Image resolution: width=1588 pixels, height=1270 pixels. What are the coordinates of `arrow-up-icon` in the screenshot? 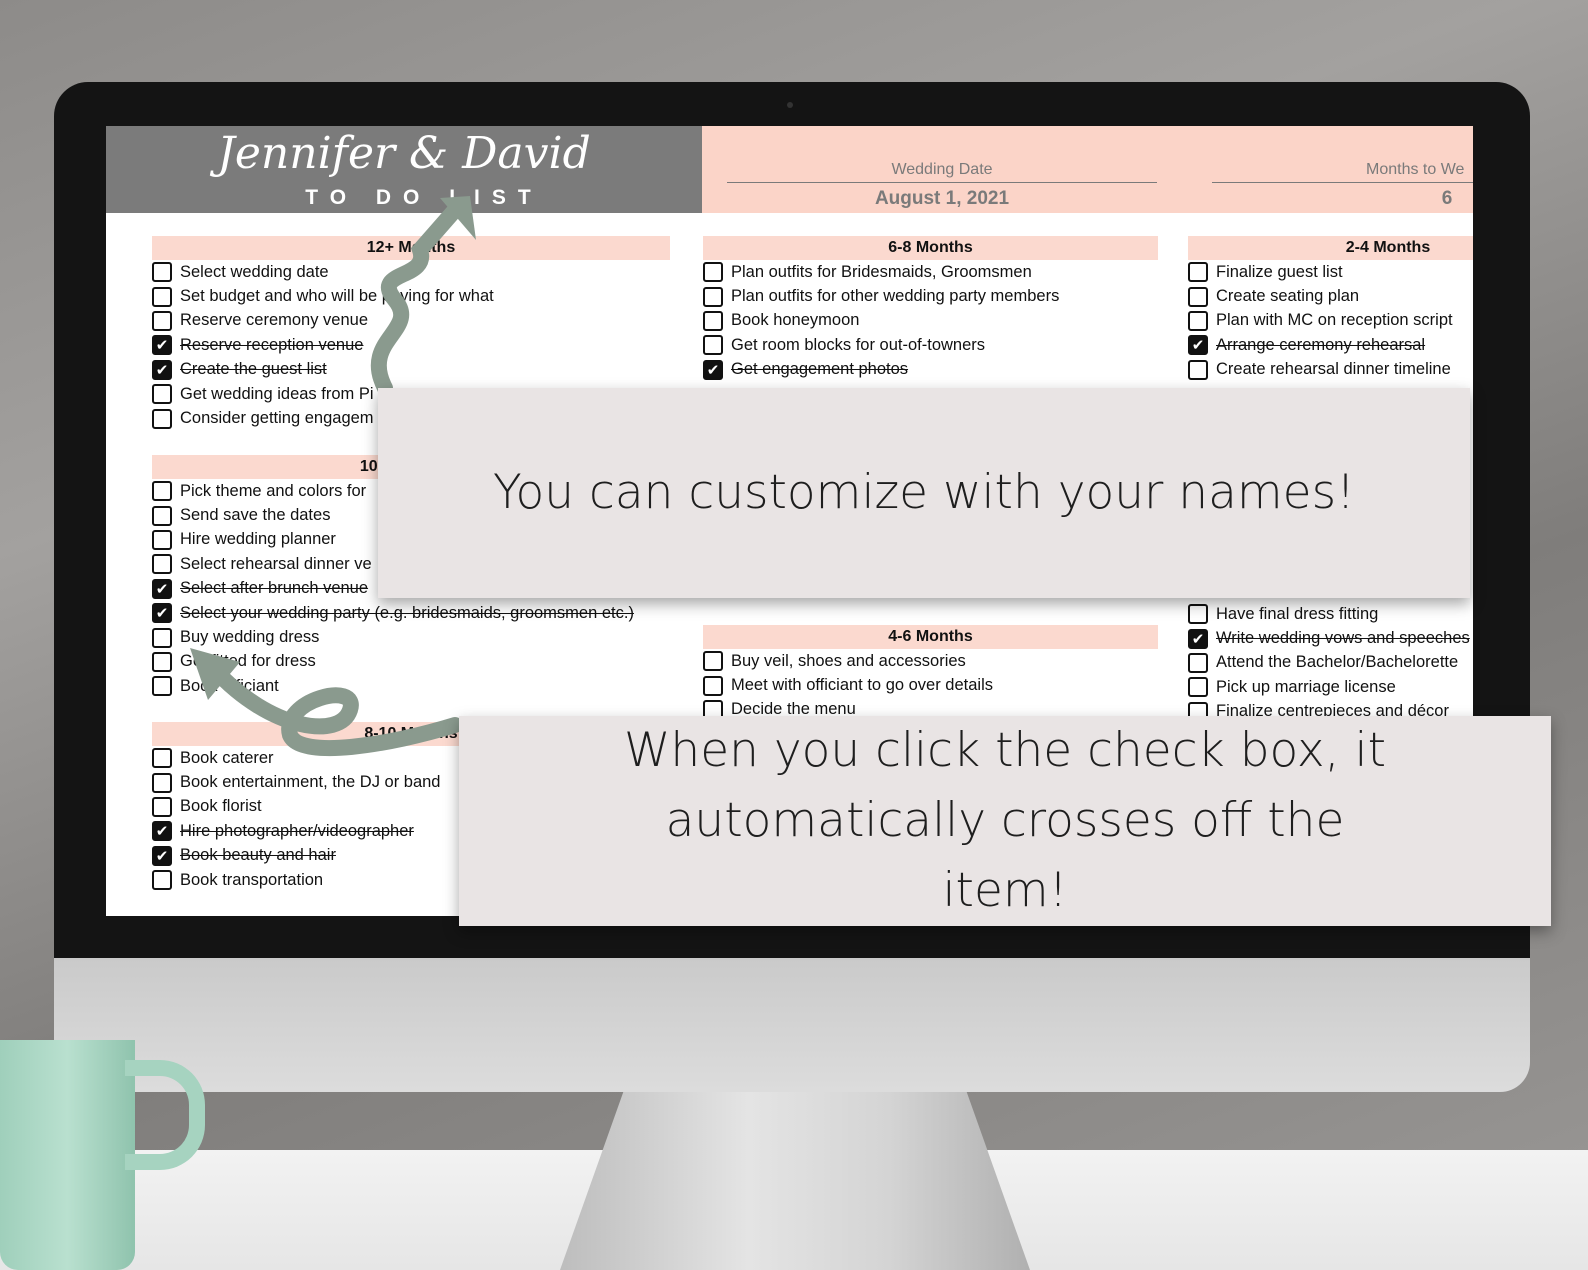 It's located at (416, 299).